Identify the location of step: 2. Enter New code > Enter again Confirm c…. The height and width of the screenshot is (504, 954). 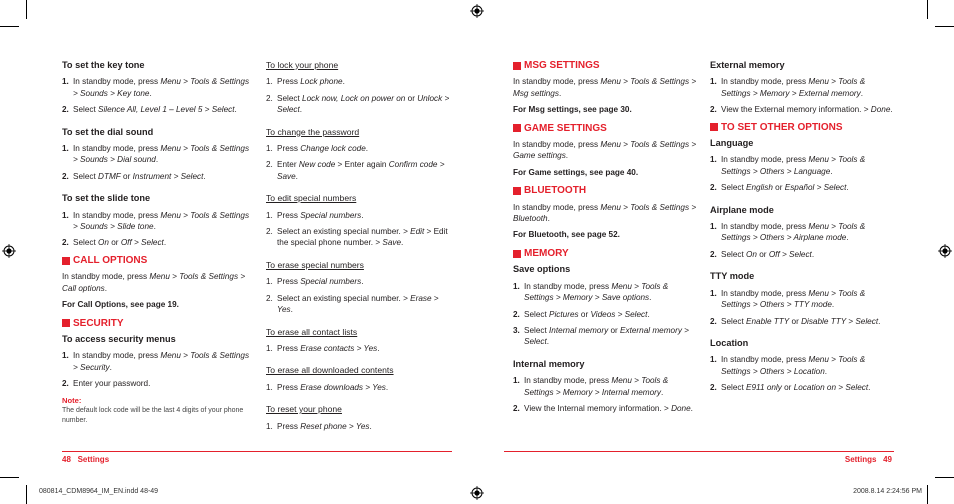
(355, 170).